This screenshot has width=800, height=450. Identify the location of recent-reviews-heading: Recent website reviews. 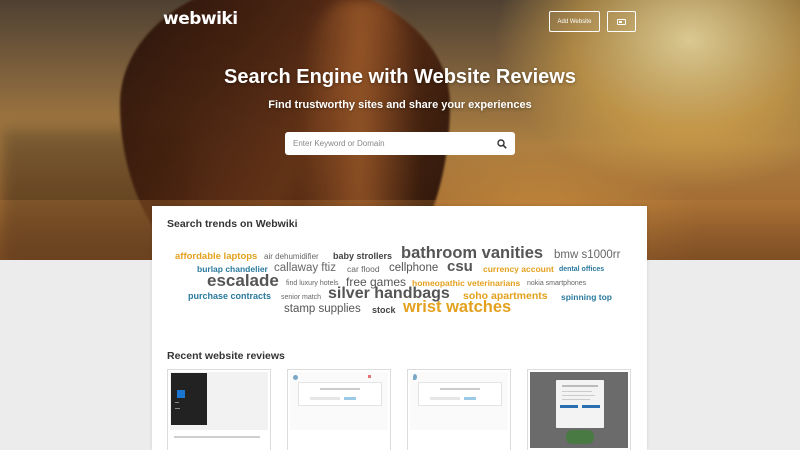
(226, 356).